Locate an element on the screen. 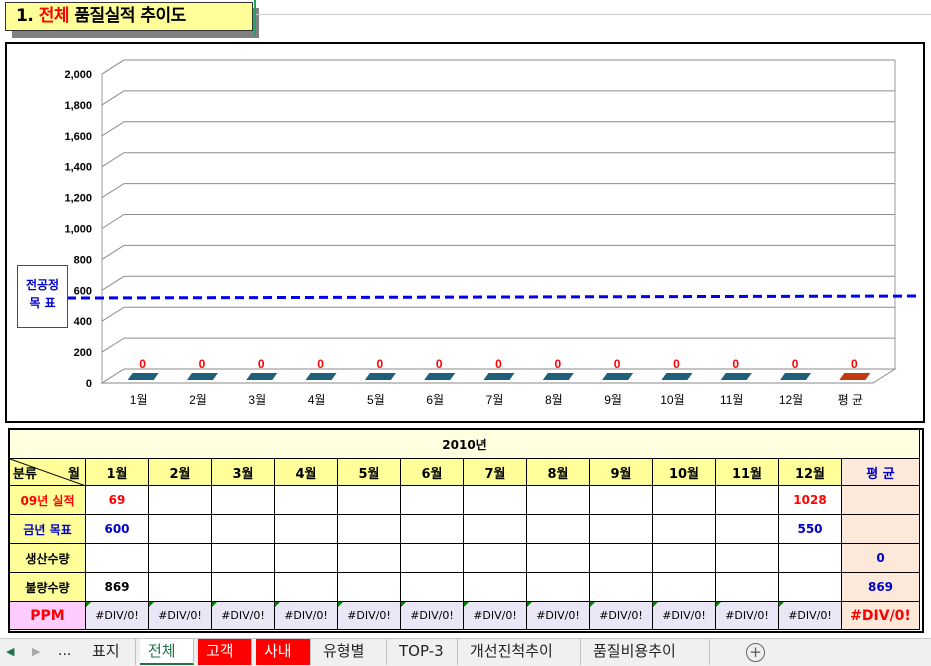  scroll-left-icon: ◀ is located at coordinates (10, 651).